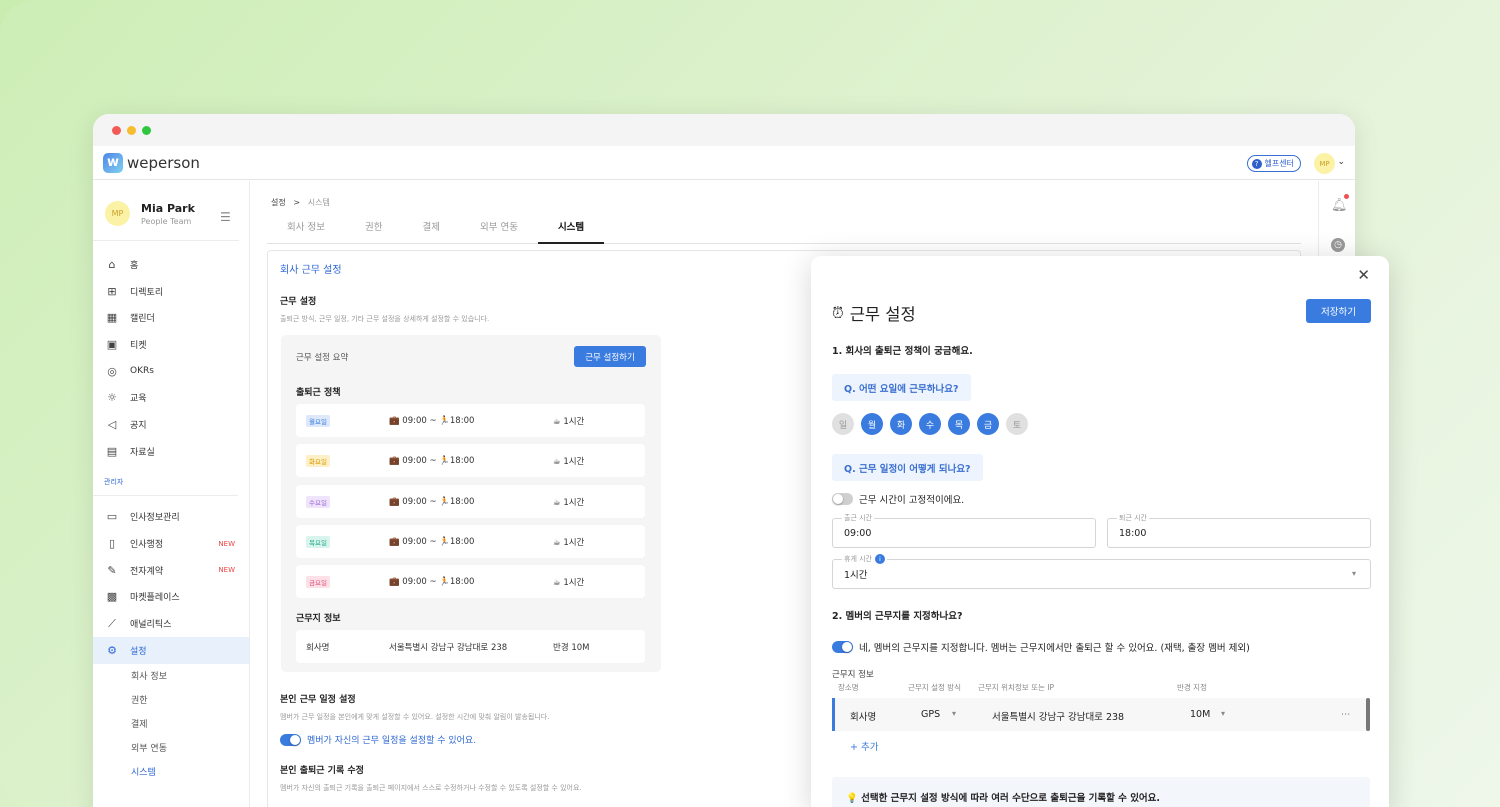 The height and width of the screenshot is (807, 1500). I want to click on chevron-down-icon: ⌄, so click(1341, 162).